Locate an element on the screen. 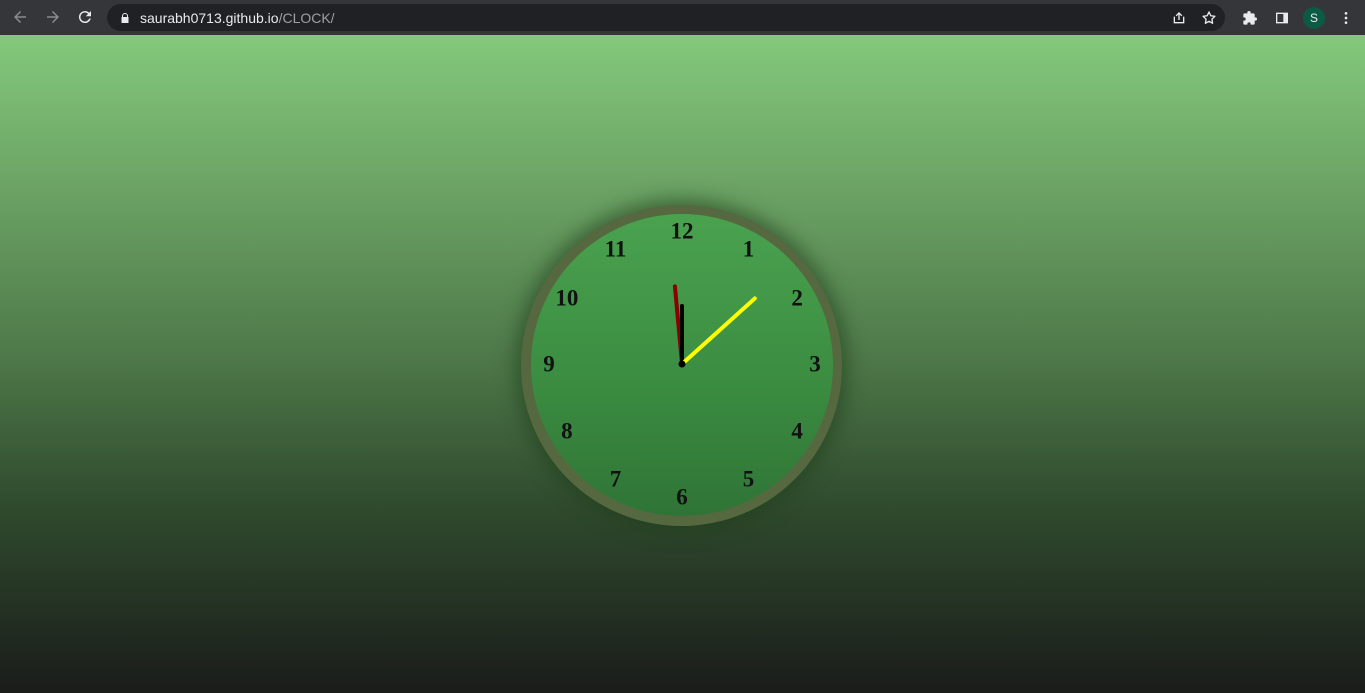 The image size is (1365, 693). reload-icon is located at coordinates (84, 17).